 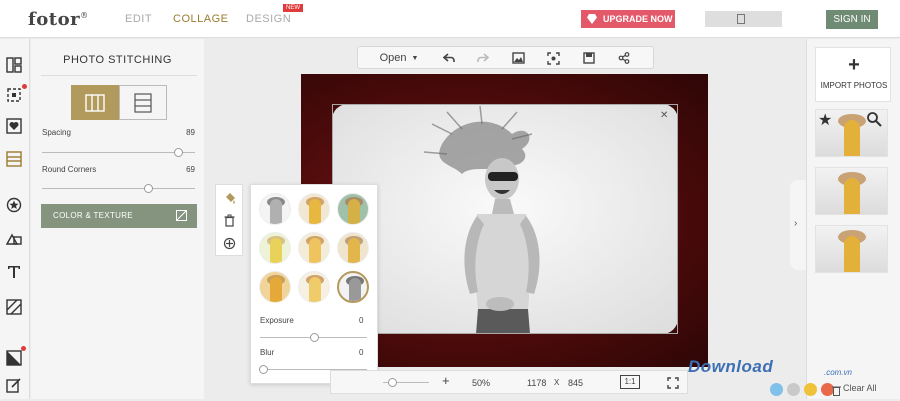 What do you see at coordinates (851, 133) in the screenshot?
I see `photo-thumbnail: ★` at bounding box center [851, 133].